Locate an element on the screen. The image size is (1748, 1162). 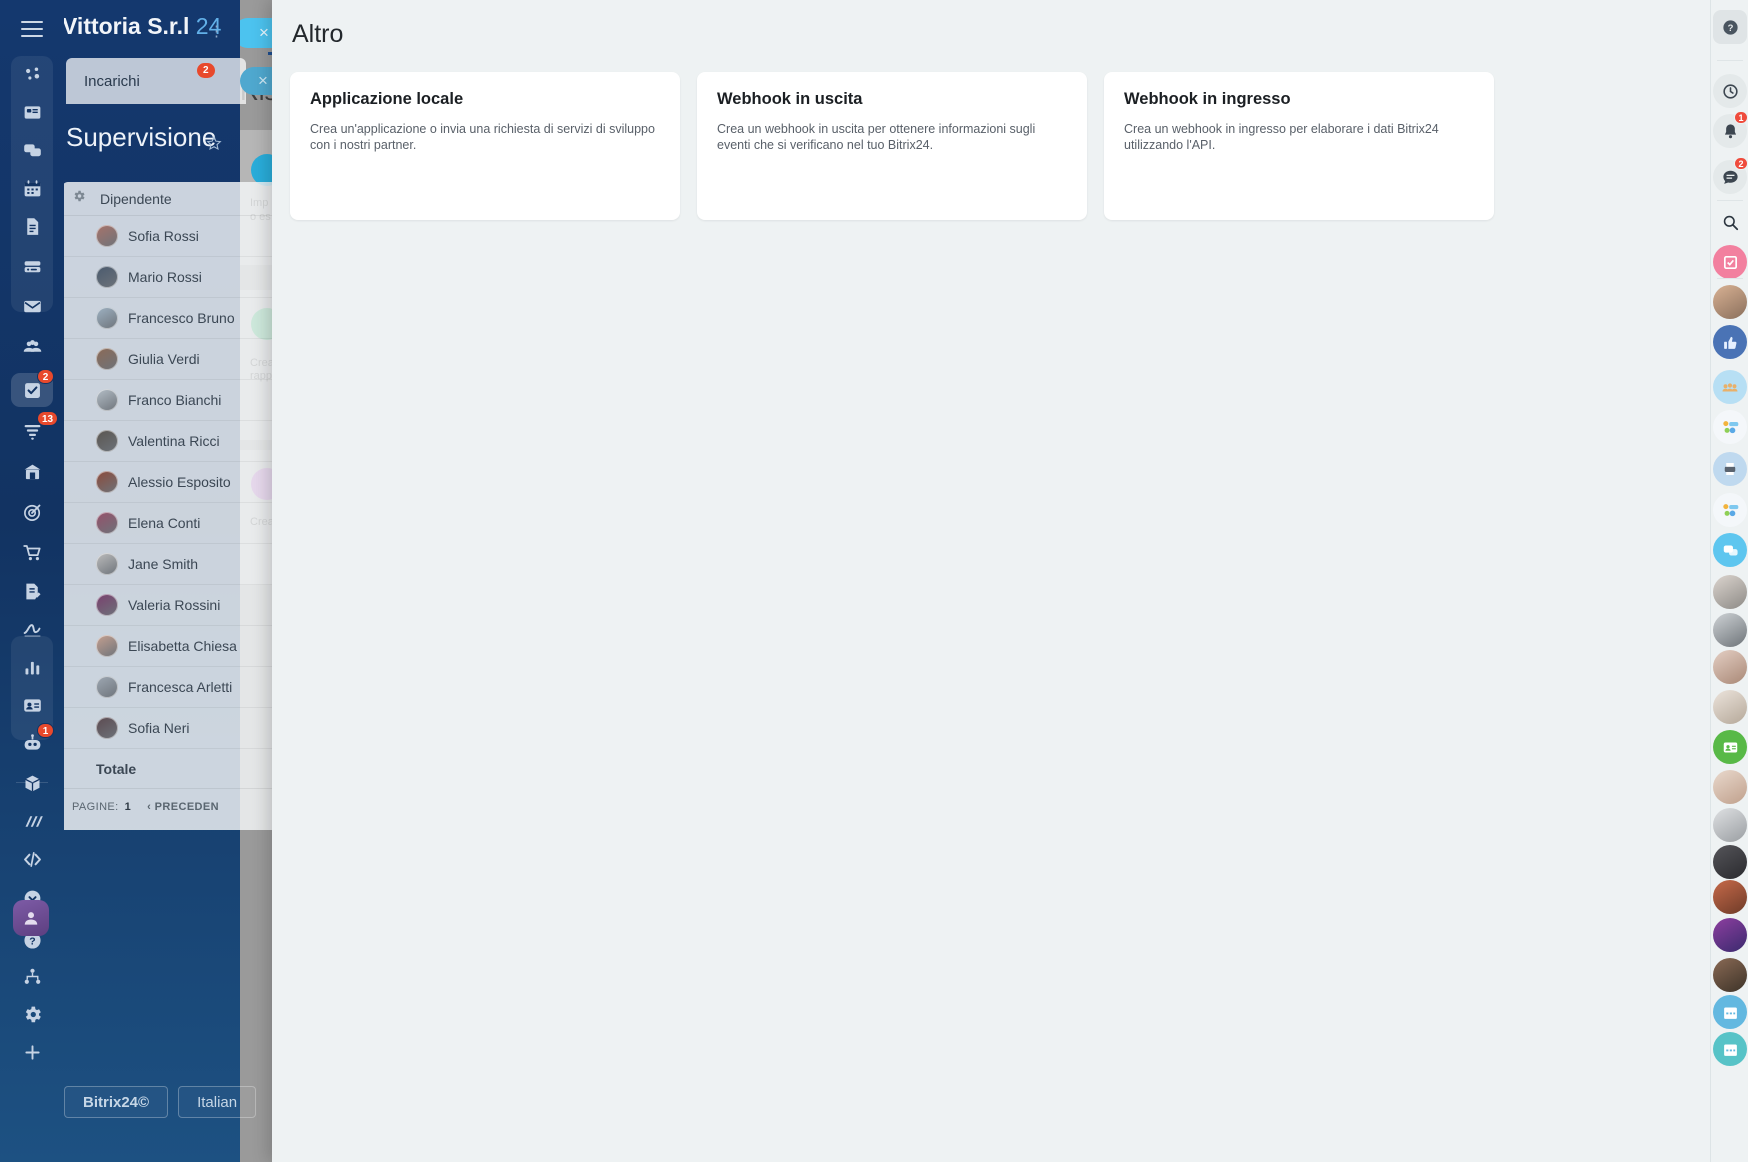
employee-name: Francesco Bruno is located at coordinates (181, 318).